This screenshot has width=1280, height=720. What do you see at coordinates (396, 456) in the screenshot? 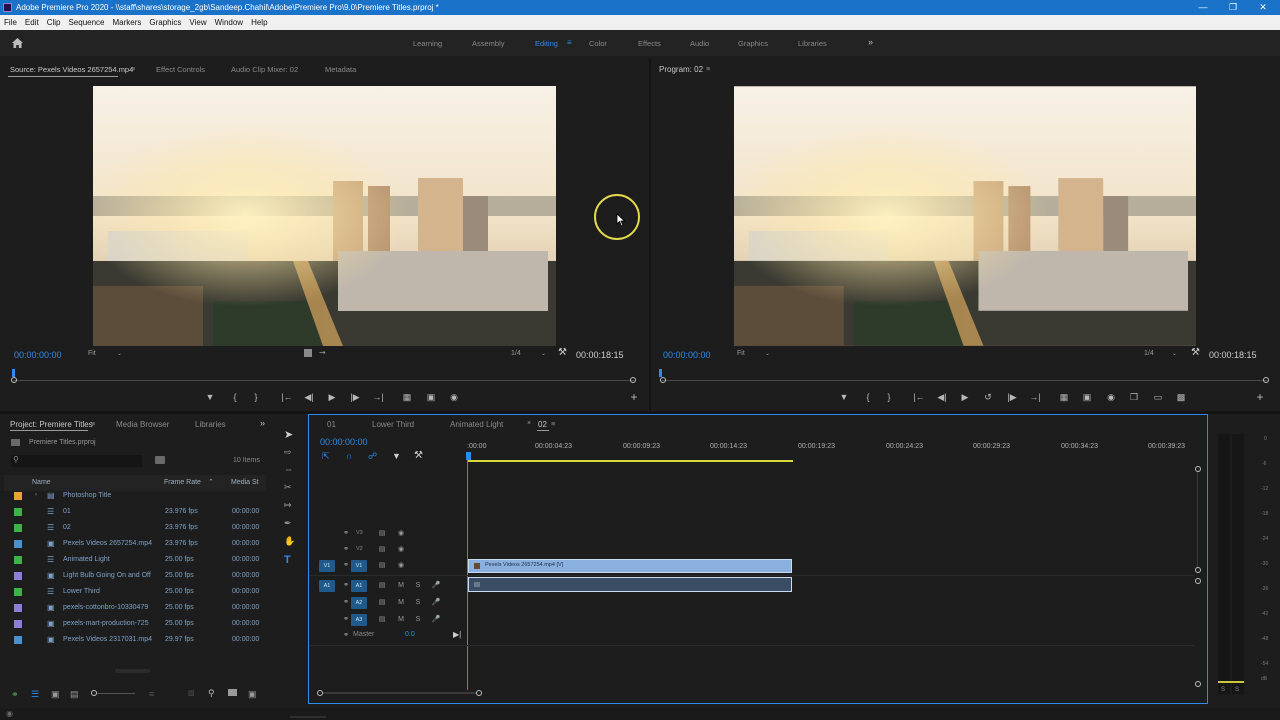
I see `add-marker-icon: ▼` at bounding box center [396, 456].